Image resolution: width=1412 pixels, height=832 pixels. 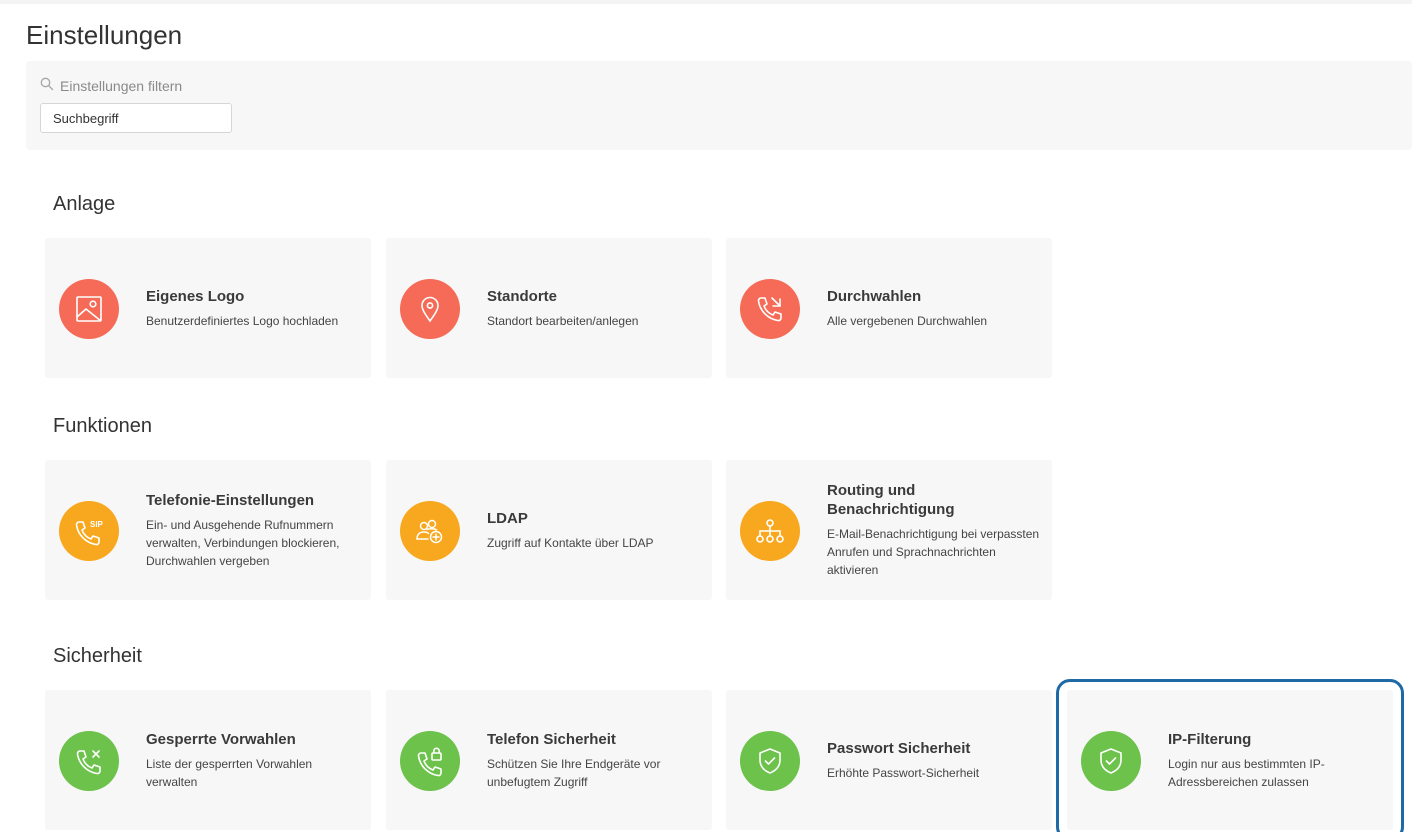 I want to click on section-title-anlage: Anlage, so click(x=84, y=204).